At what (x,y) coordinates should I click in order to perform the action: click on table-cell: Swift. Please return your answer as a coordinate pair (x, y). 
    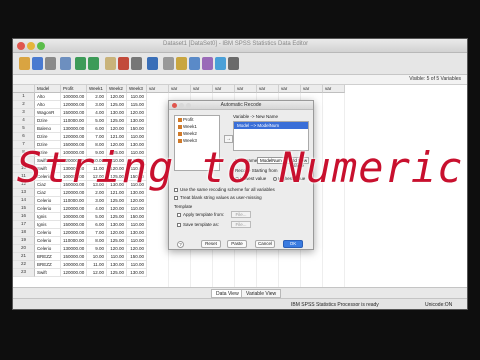
    Looking at the image, I should click on (48, 273).